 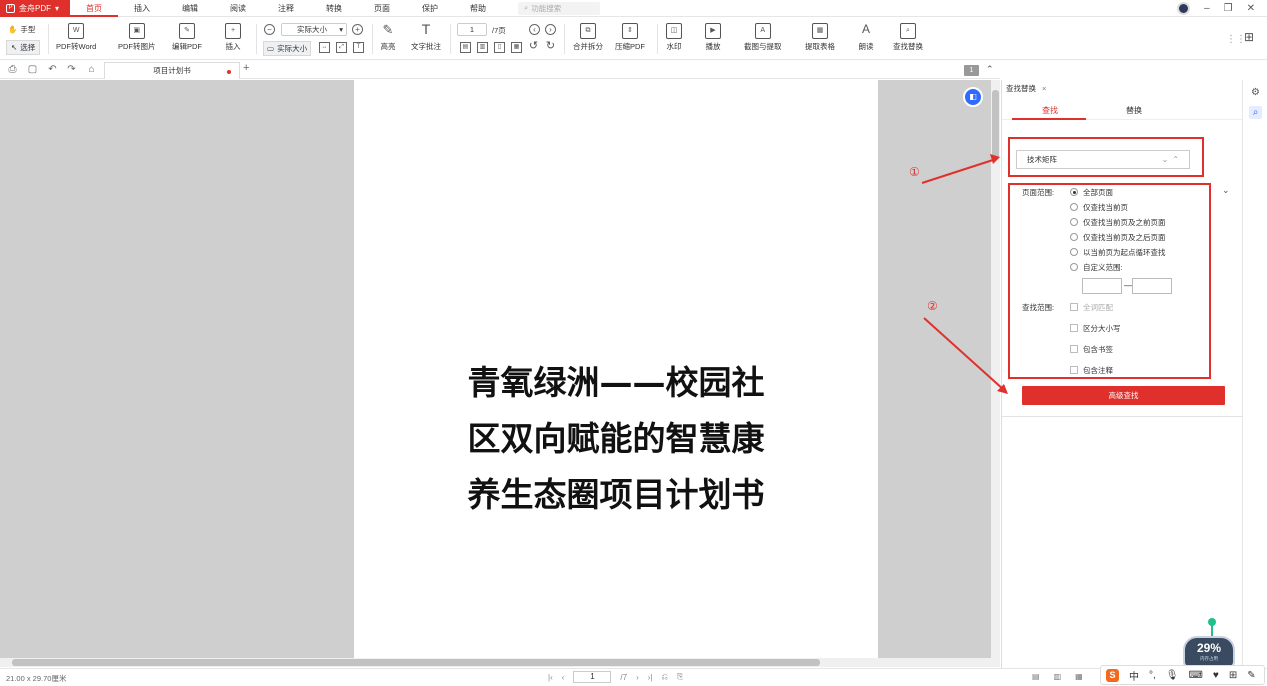 I want to click on zoom-out-icon: −, so click(x=269, y=29).